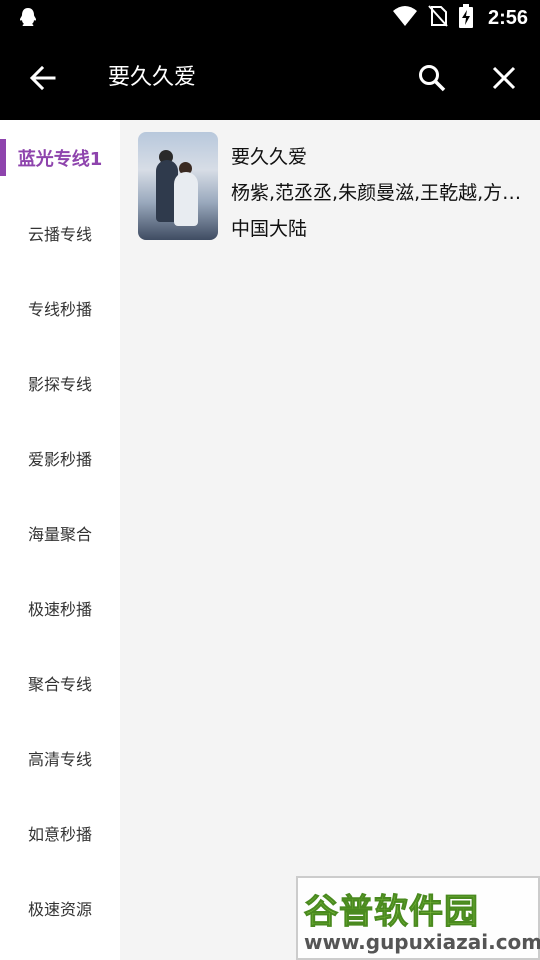  What do you see at coordinates (405, 18) in the screenshot?
I see `wifi-icon` at bounding box center [405, 18].